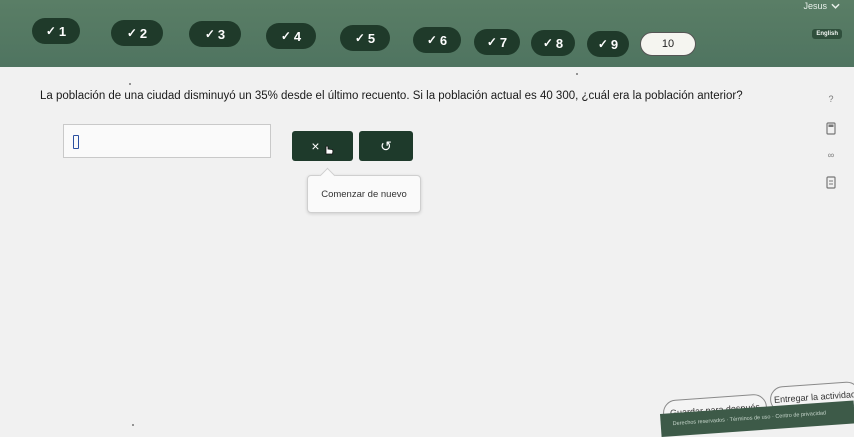 This screenshot has height=437, width=854. What do you see at coordinates (835, 6) in the screenshot?
I see `chevron-down-icon` at bounding box center [835, 6].